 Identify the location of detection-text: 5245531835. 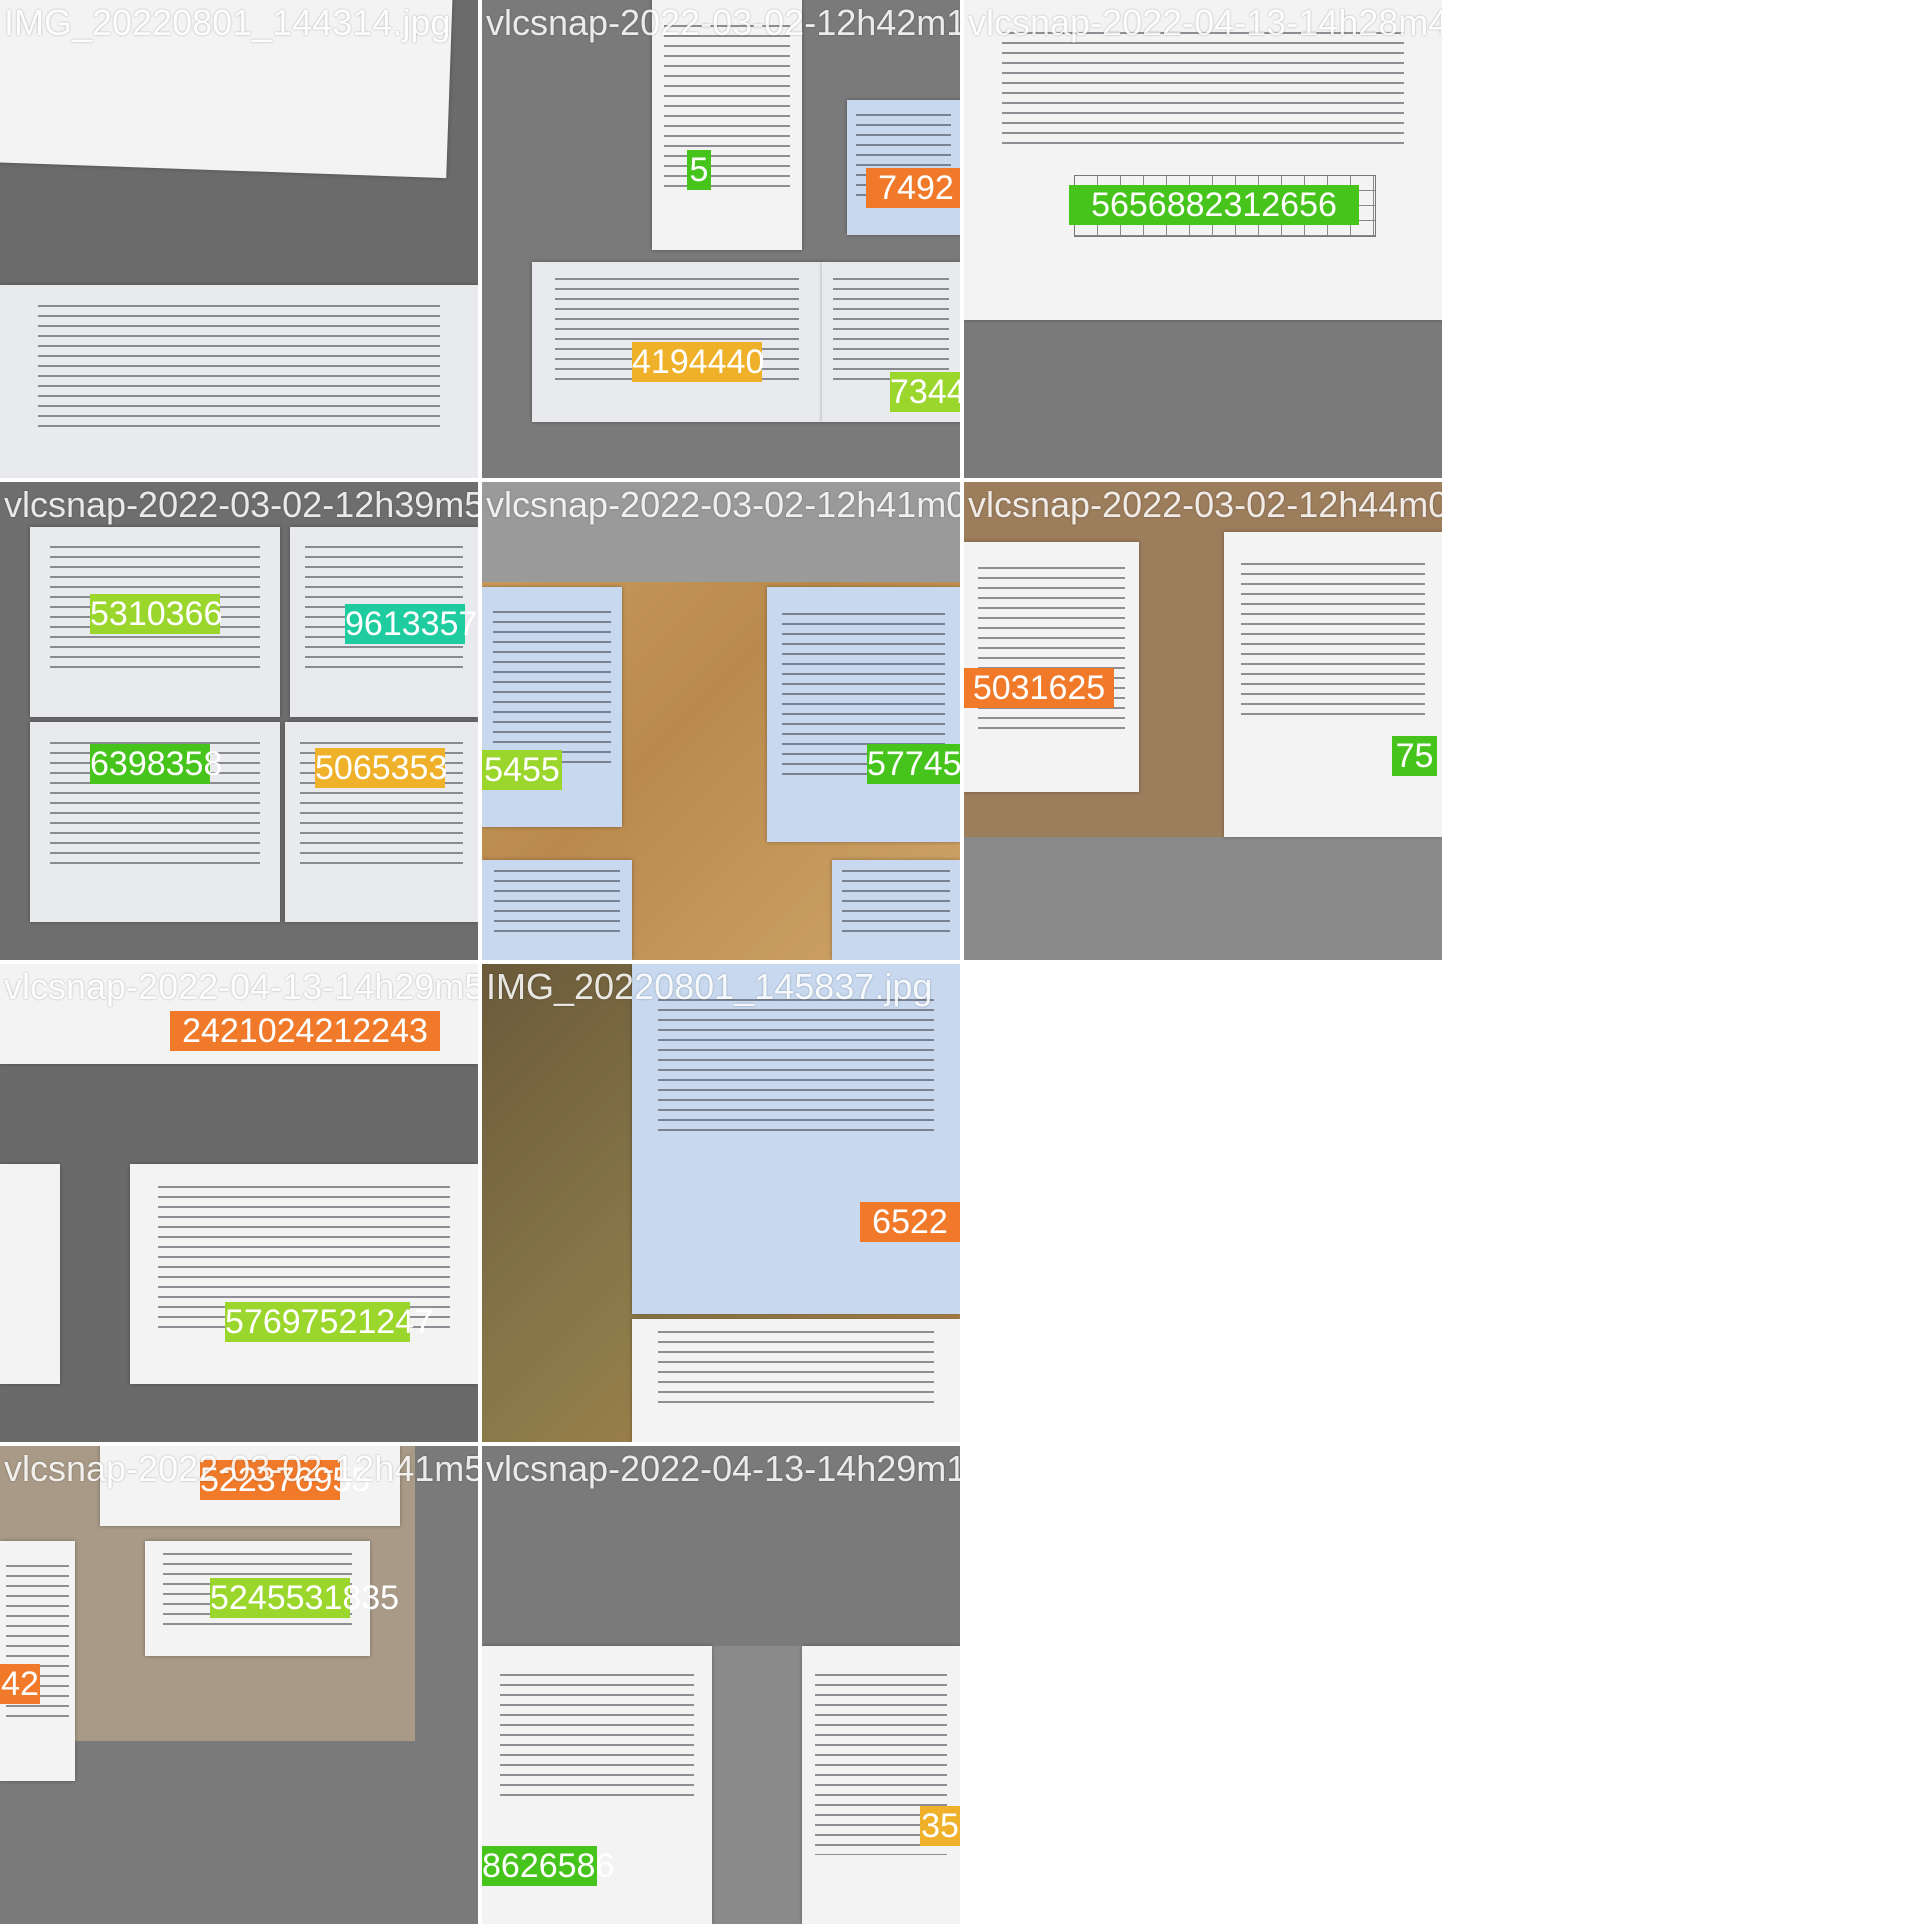
(305, 1598).